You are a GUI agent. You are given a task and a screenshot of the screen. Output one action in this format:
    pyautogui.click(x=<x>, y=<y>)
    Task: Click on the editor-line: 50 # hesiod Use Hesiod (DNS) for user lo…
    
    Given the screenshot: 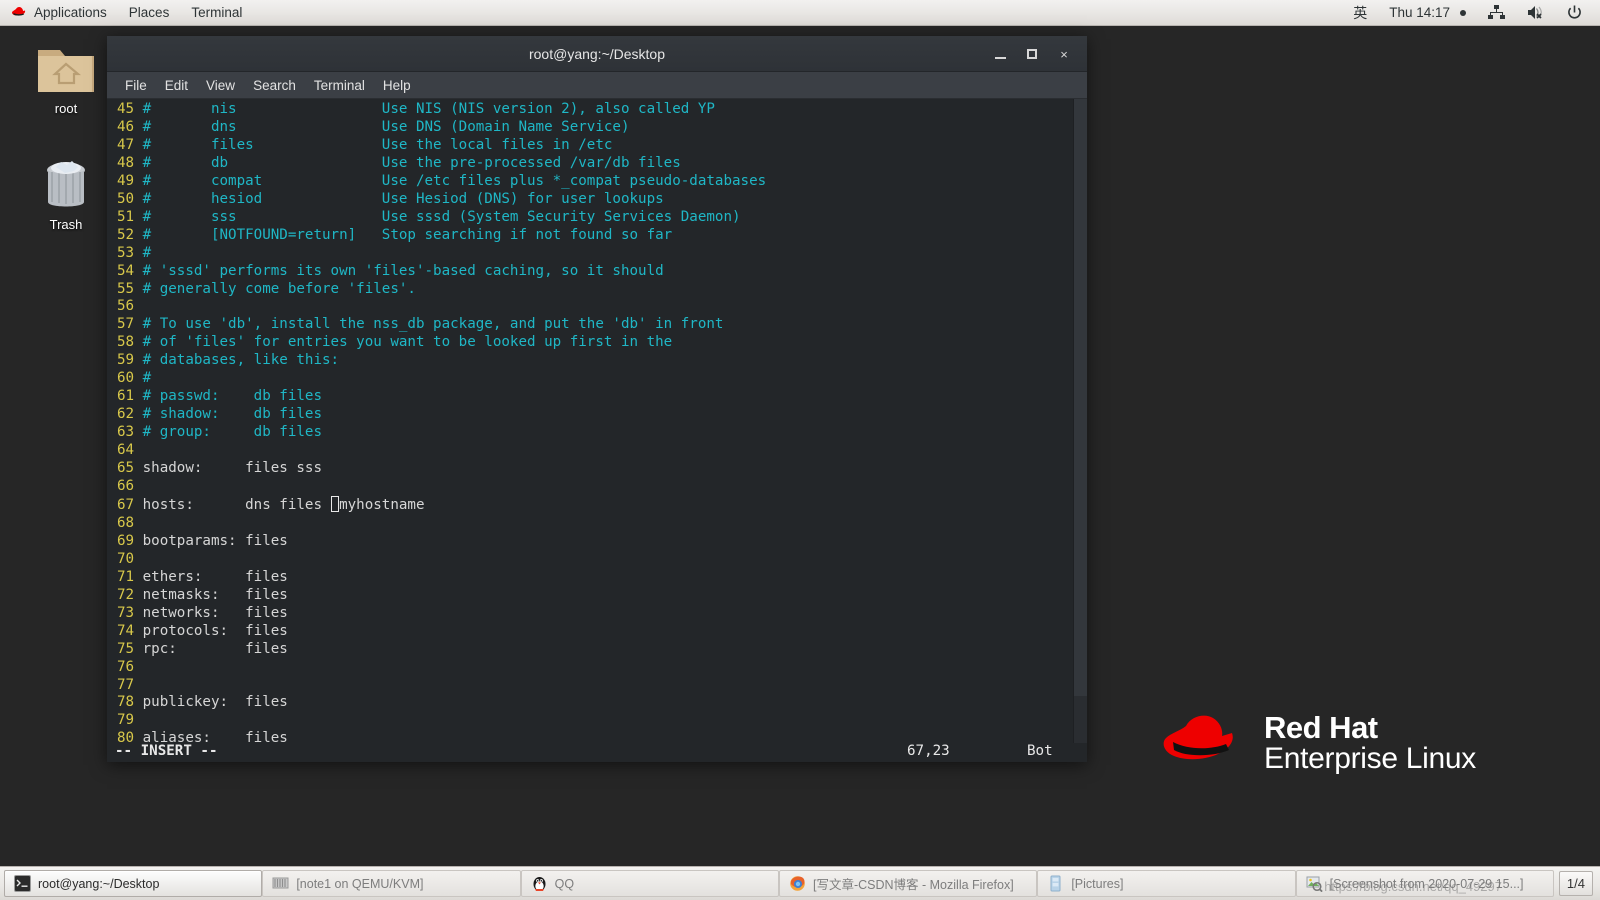 What is the action you would take?
    pyautogui.click(x=595, y=200)
    